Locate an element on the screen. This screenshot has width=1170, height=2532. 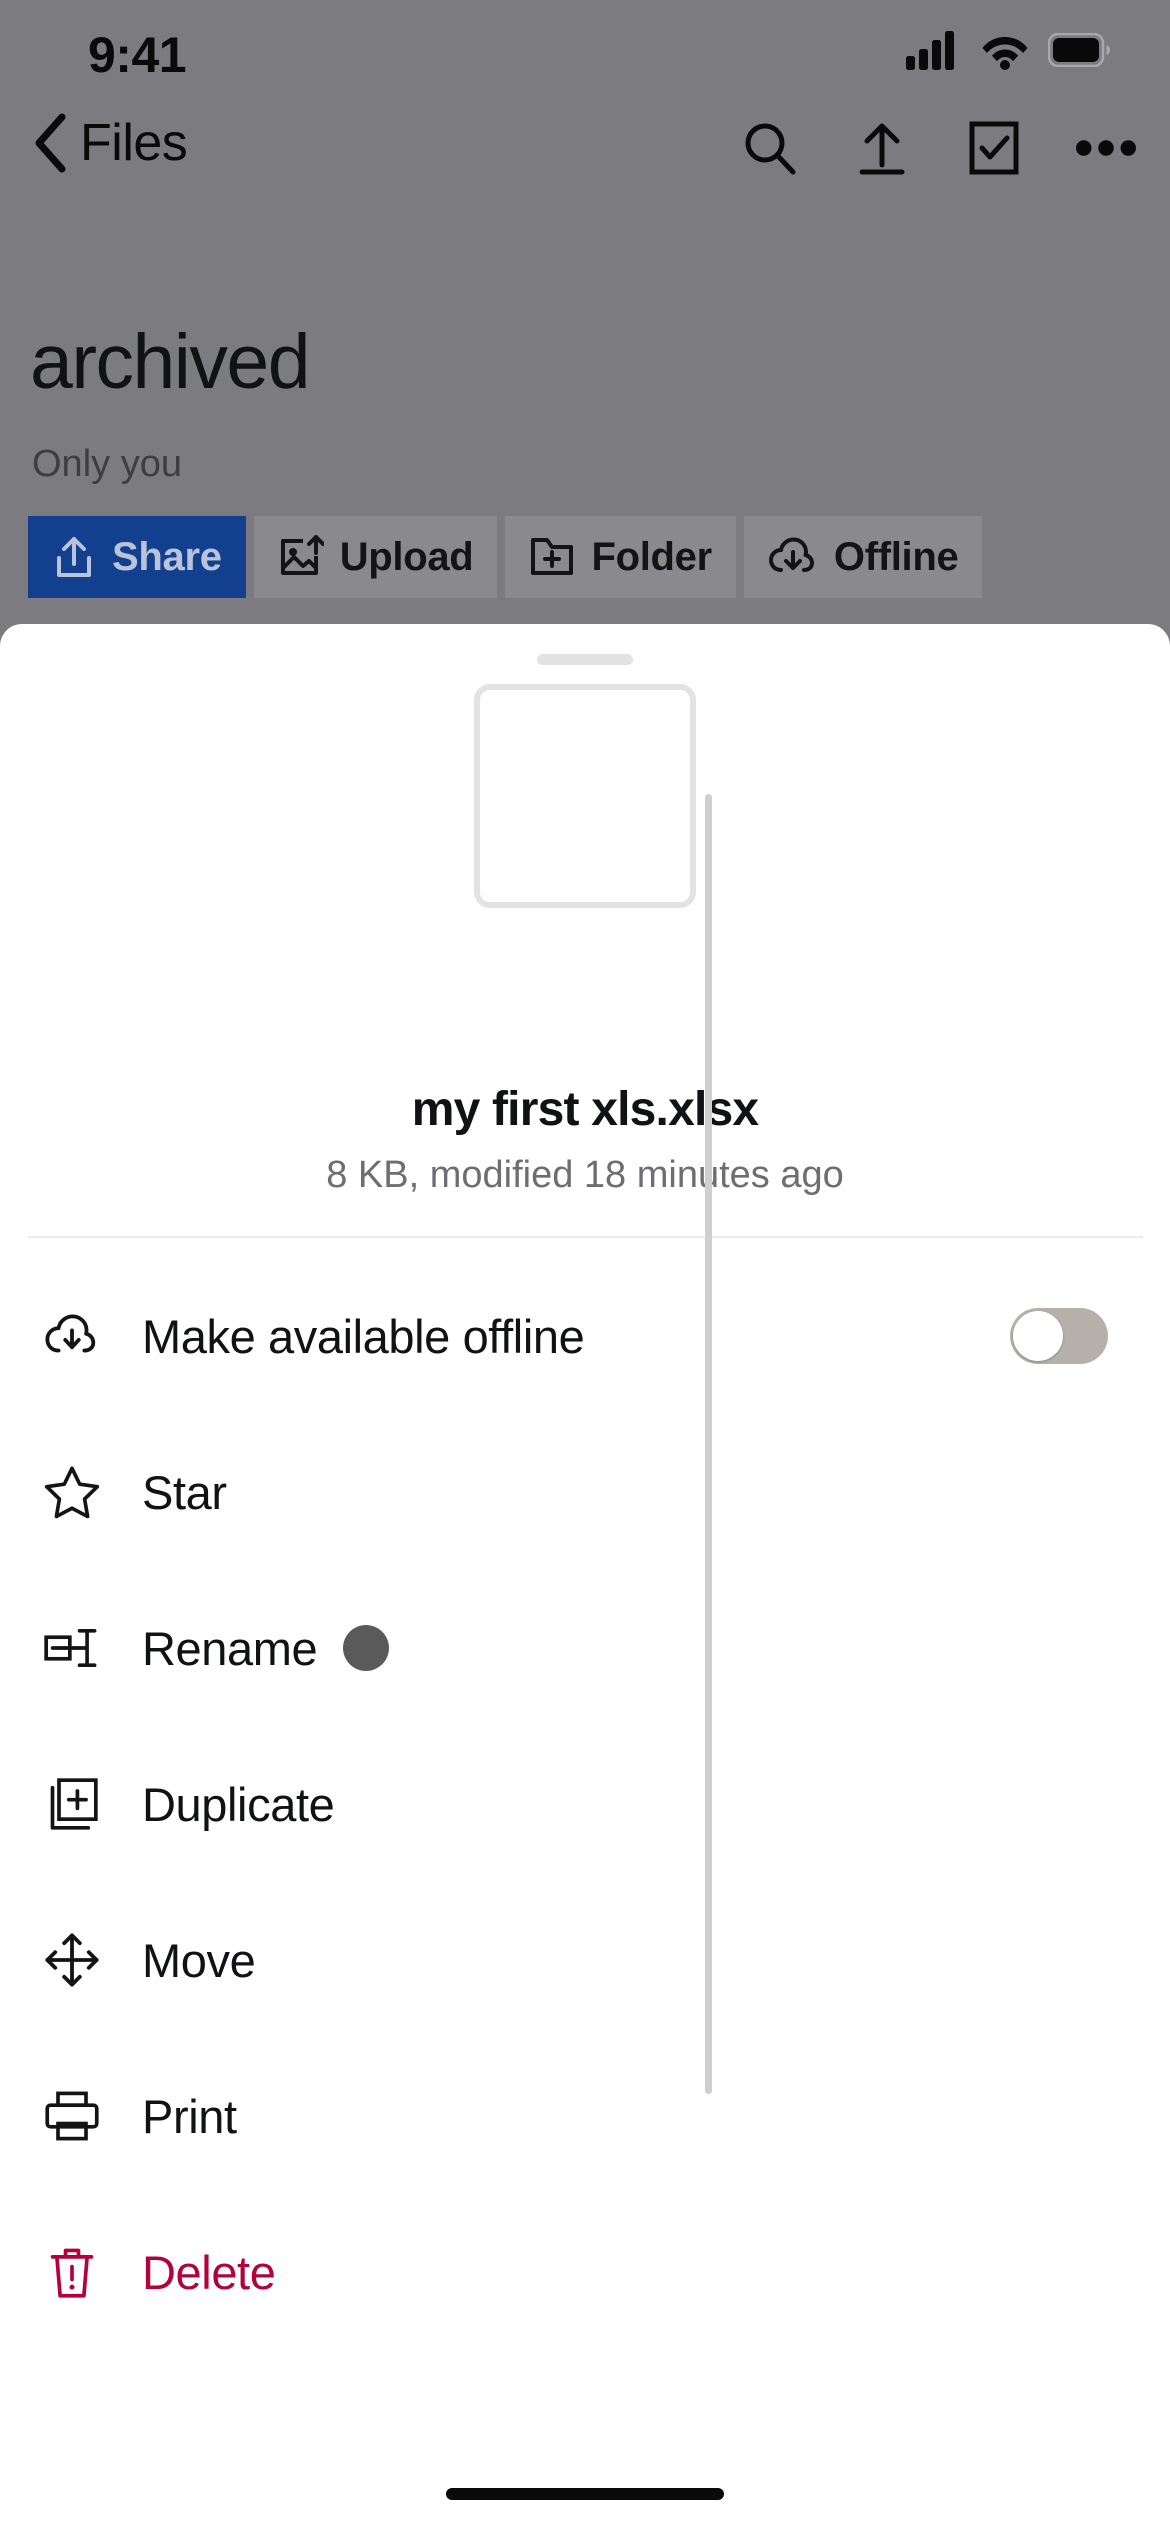
chip-folder: Folder is located at coordinates (620, 557).